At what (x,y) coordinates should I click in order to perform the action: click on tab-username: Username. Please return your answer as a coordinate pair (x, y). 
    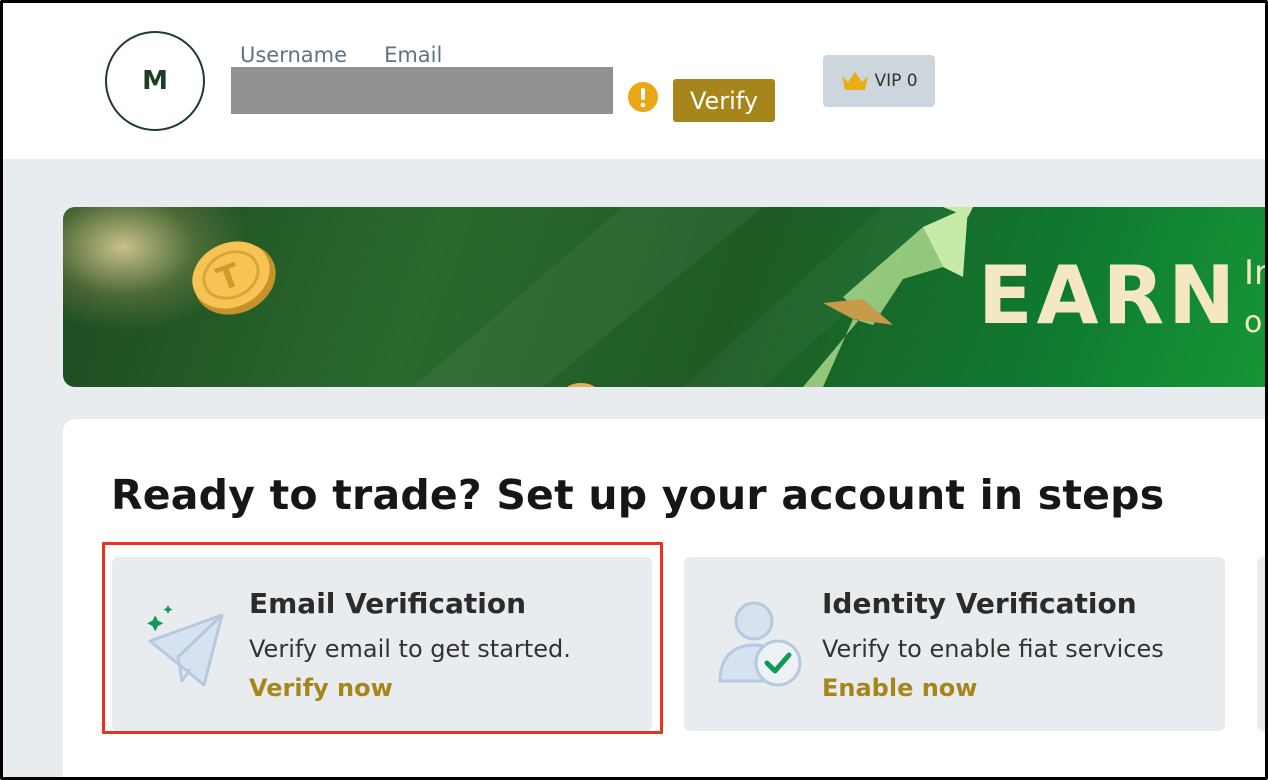
    Looking at the image, I should click on (293, 55).